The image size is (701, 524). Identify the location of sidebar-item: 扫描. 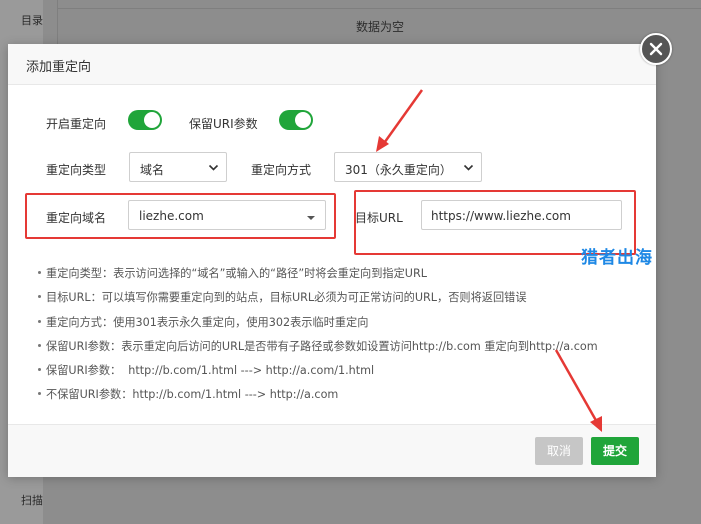
(21, 500).